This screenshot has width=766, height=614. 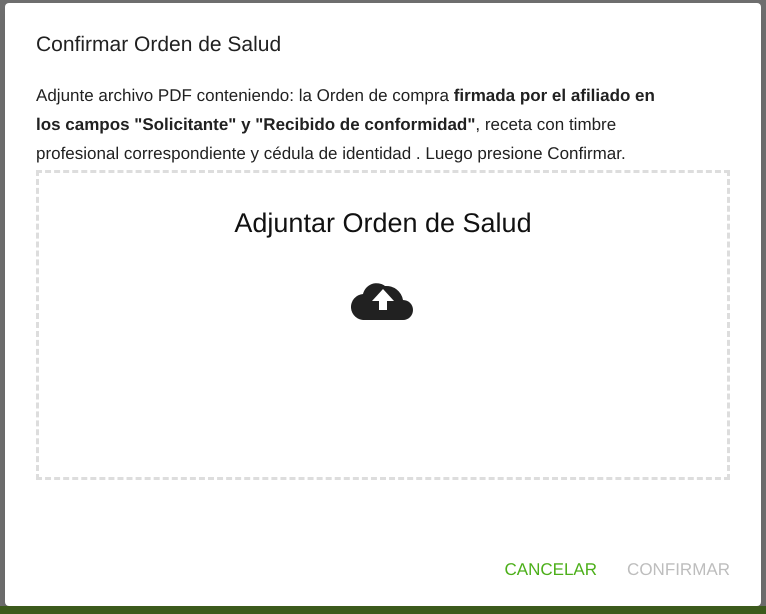 What do you see at coordinates (346, 125) in the screenshot?
I see `dialog-description: Adjunte archivo PDF conteniendo: la Orden de compra firmada por el afiliado en los campos "Solicitante" y "Recibido de conformidad", receta con timbre profesional correspondiente y cédula de identidad . Luego presione Confirmar.` at bounding box center [346, 125].